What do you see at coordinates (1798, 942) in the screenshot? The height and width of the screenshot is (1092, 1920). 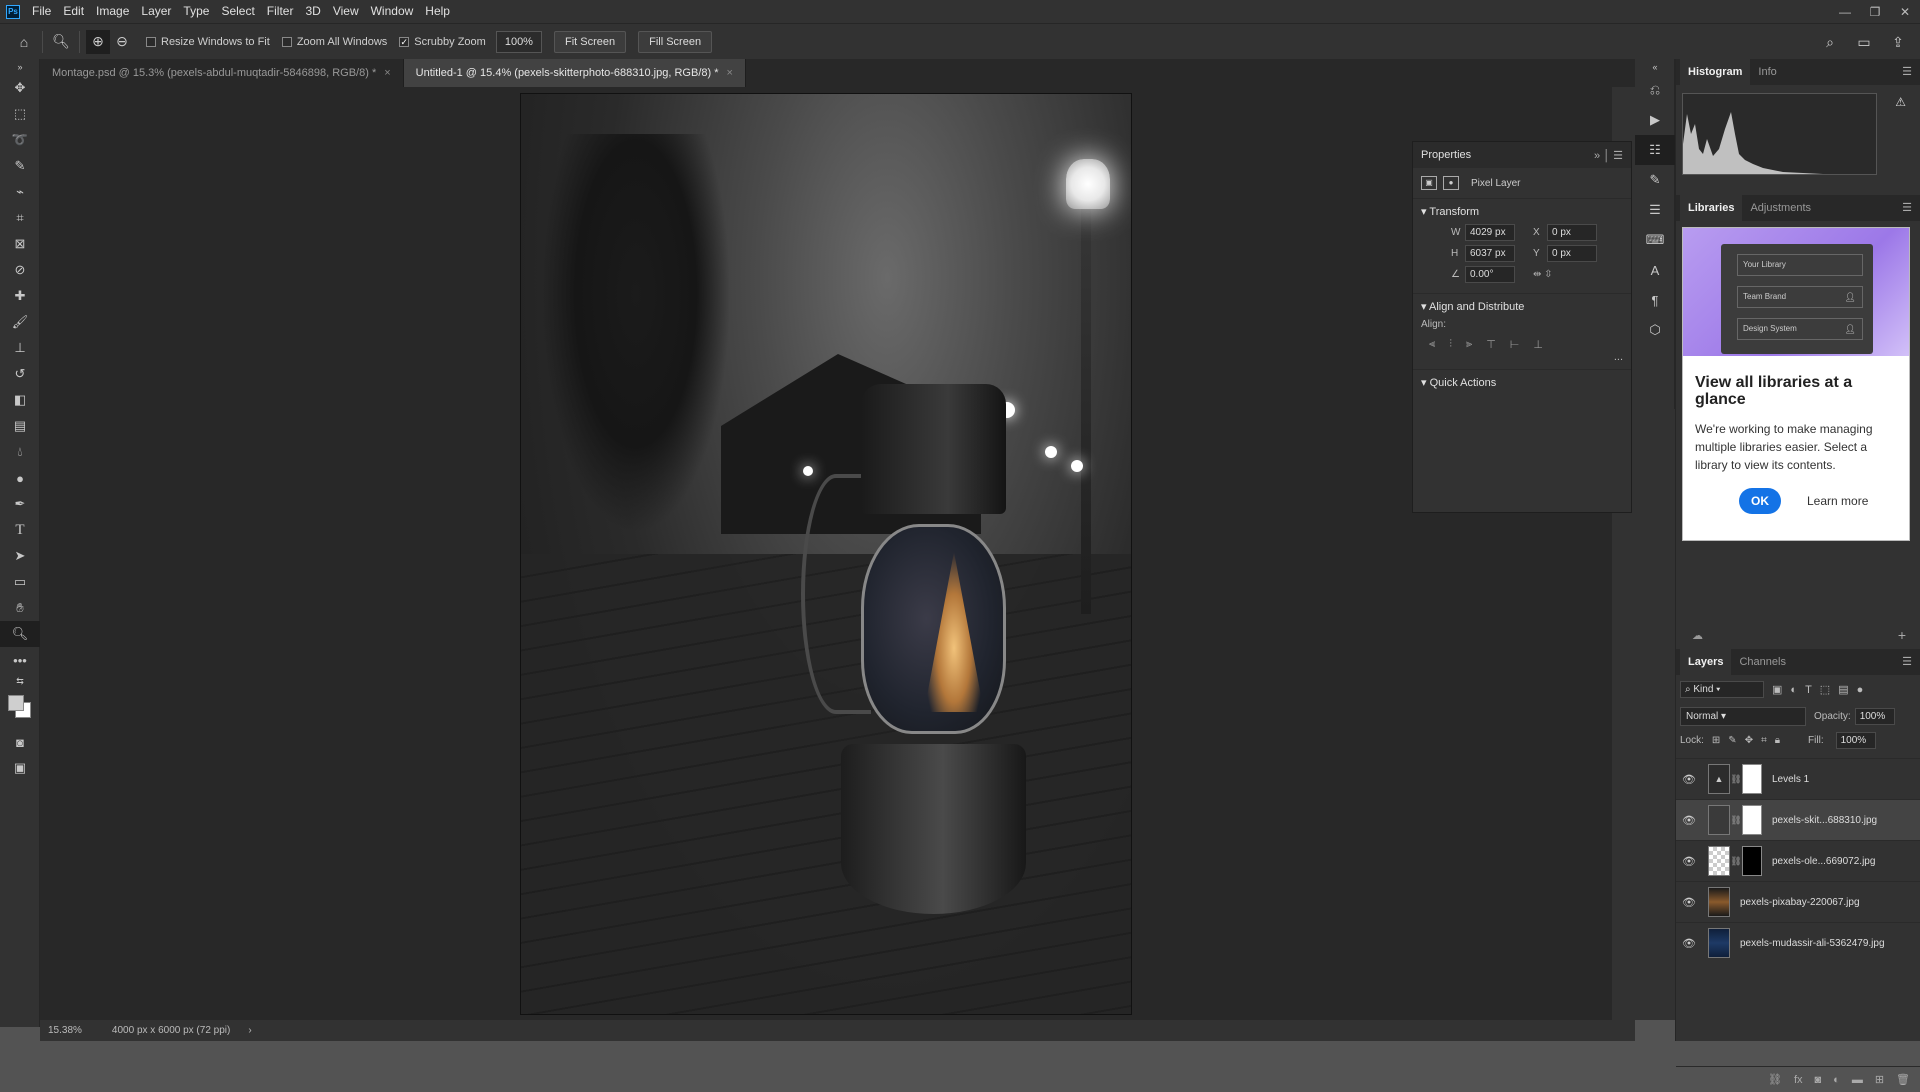 I see `layer-row: 👁︎ pexels-mudassir-ali-5362479.jpg` at bounding box center [1798, 942].